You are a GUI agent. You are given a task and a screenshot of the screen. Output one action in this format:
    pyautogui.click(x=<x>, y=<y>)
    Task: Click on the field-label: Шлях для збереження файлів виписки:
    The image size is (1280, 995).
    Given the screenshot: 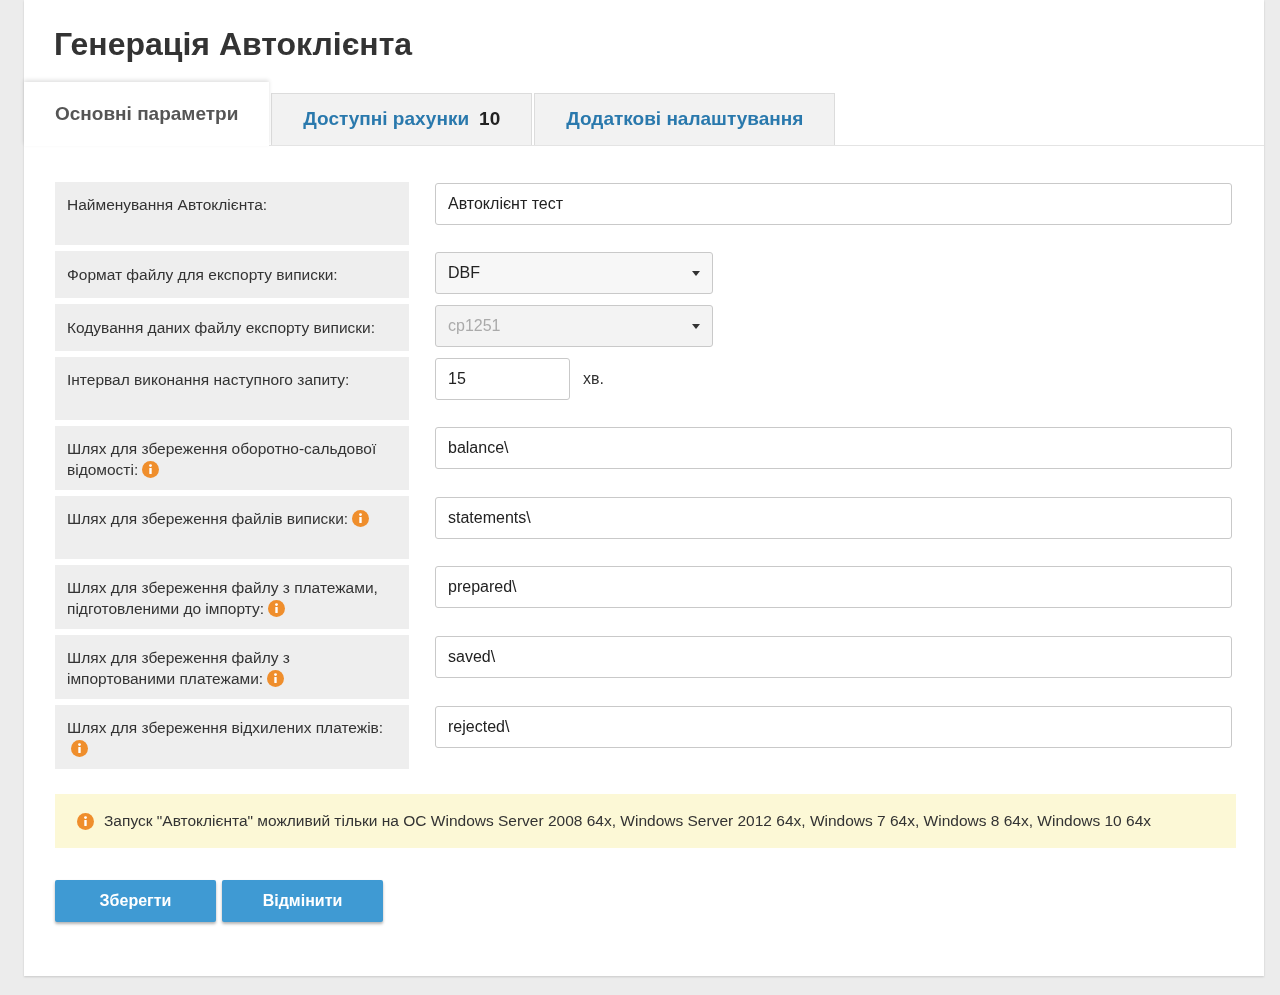 What is the action you would take?
    pyautogui.click(x=232, y=527)
    